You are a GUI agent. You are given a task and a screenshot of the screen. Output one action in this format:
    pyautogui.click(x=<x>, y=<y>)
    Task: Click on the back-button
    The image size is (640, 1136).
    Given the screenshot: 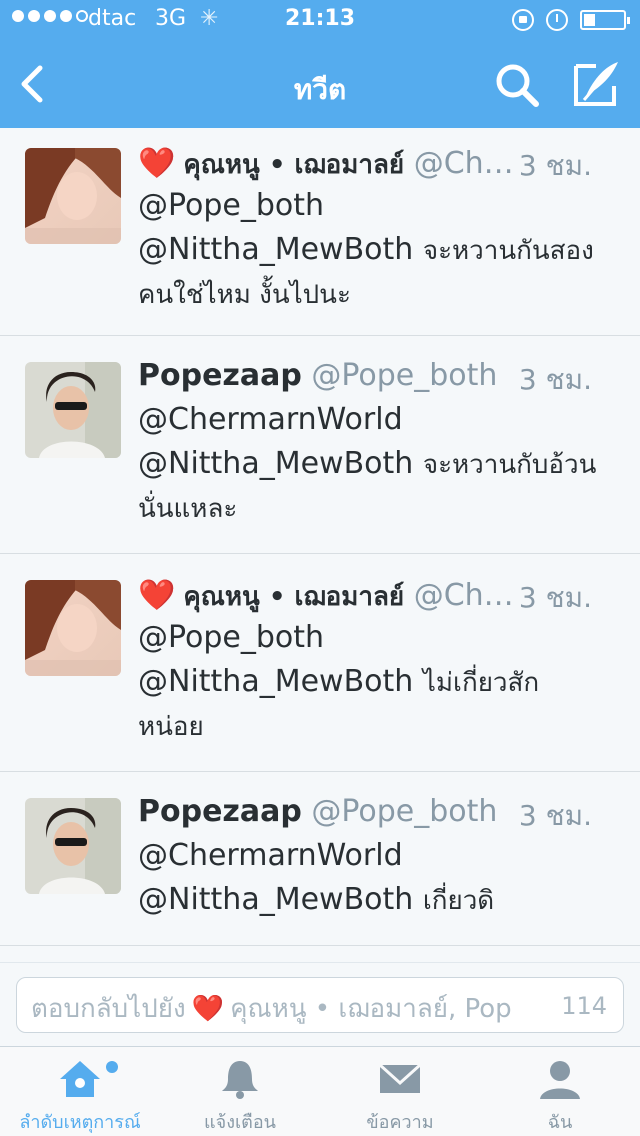 What is the action you would take?
    pyautogui.click(x=35, y=84)
    